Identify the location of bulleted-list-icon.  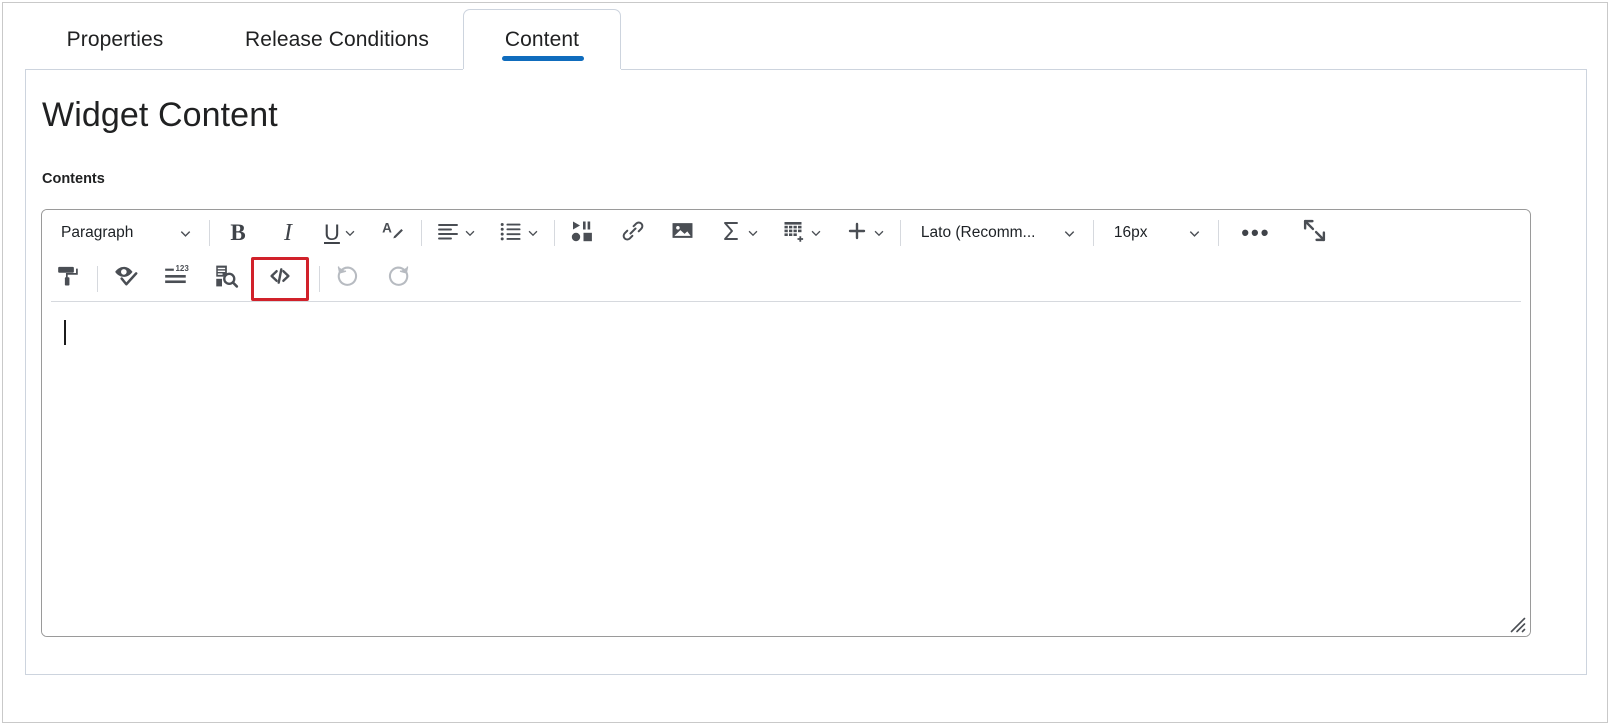
(511, 233).